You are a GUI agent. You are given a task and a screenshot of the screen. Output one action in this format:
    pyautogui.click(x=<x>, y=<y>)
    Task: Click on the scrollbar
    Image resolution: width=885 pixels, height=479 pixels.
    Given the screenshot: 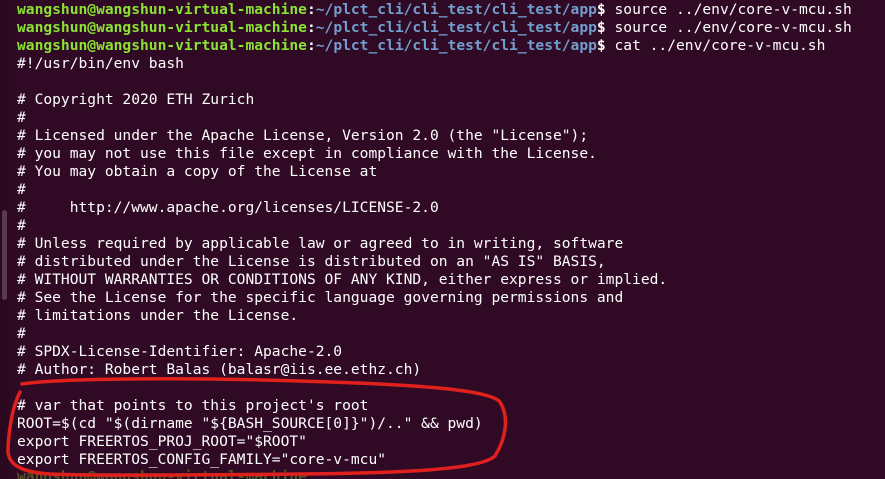 What is the action you would take?
    pyautogui.click(x=4, y=239)
    